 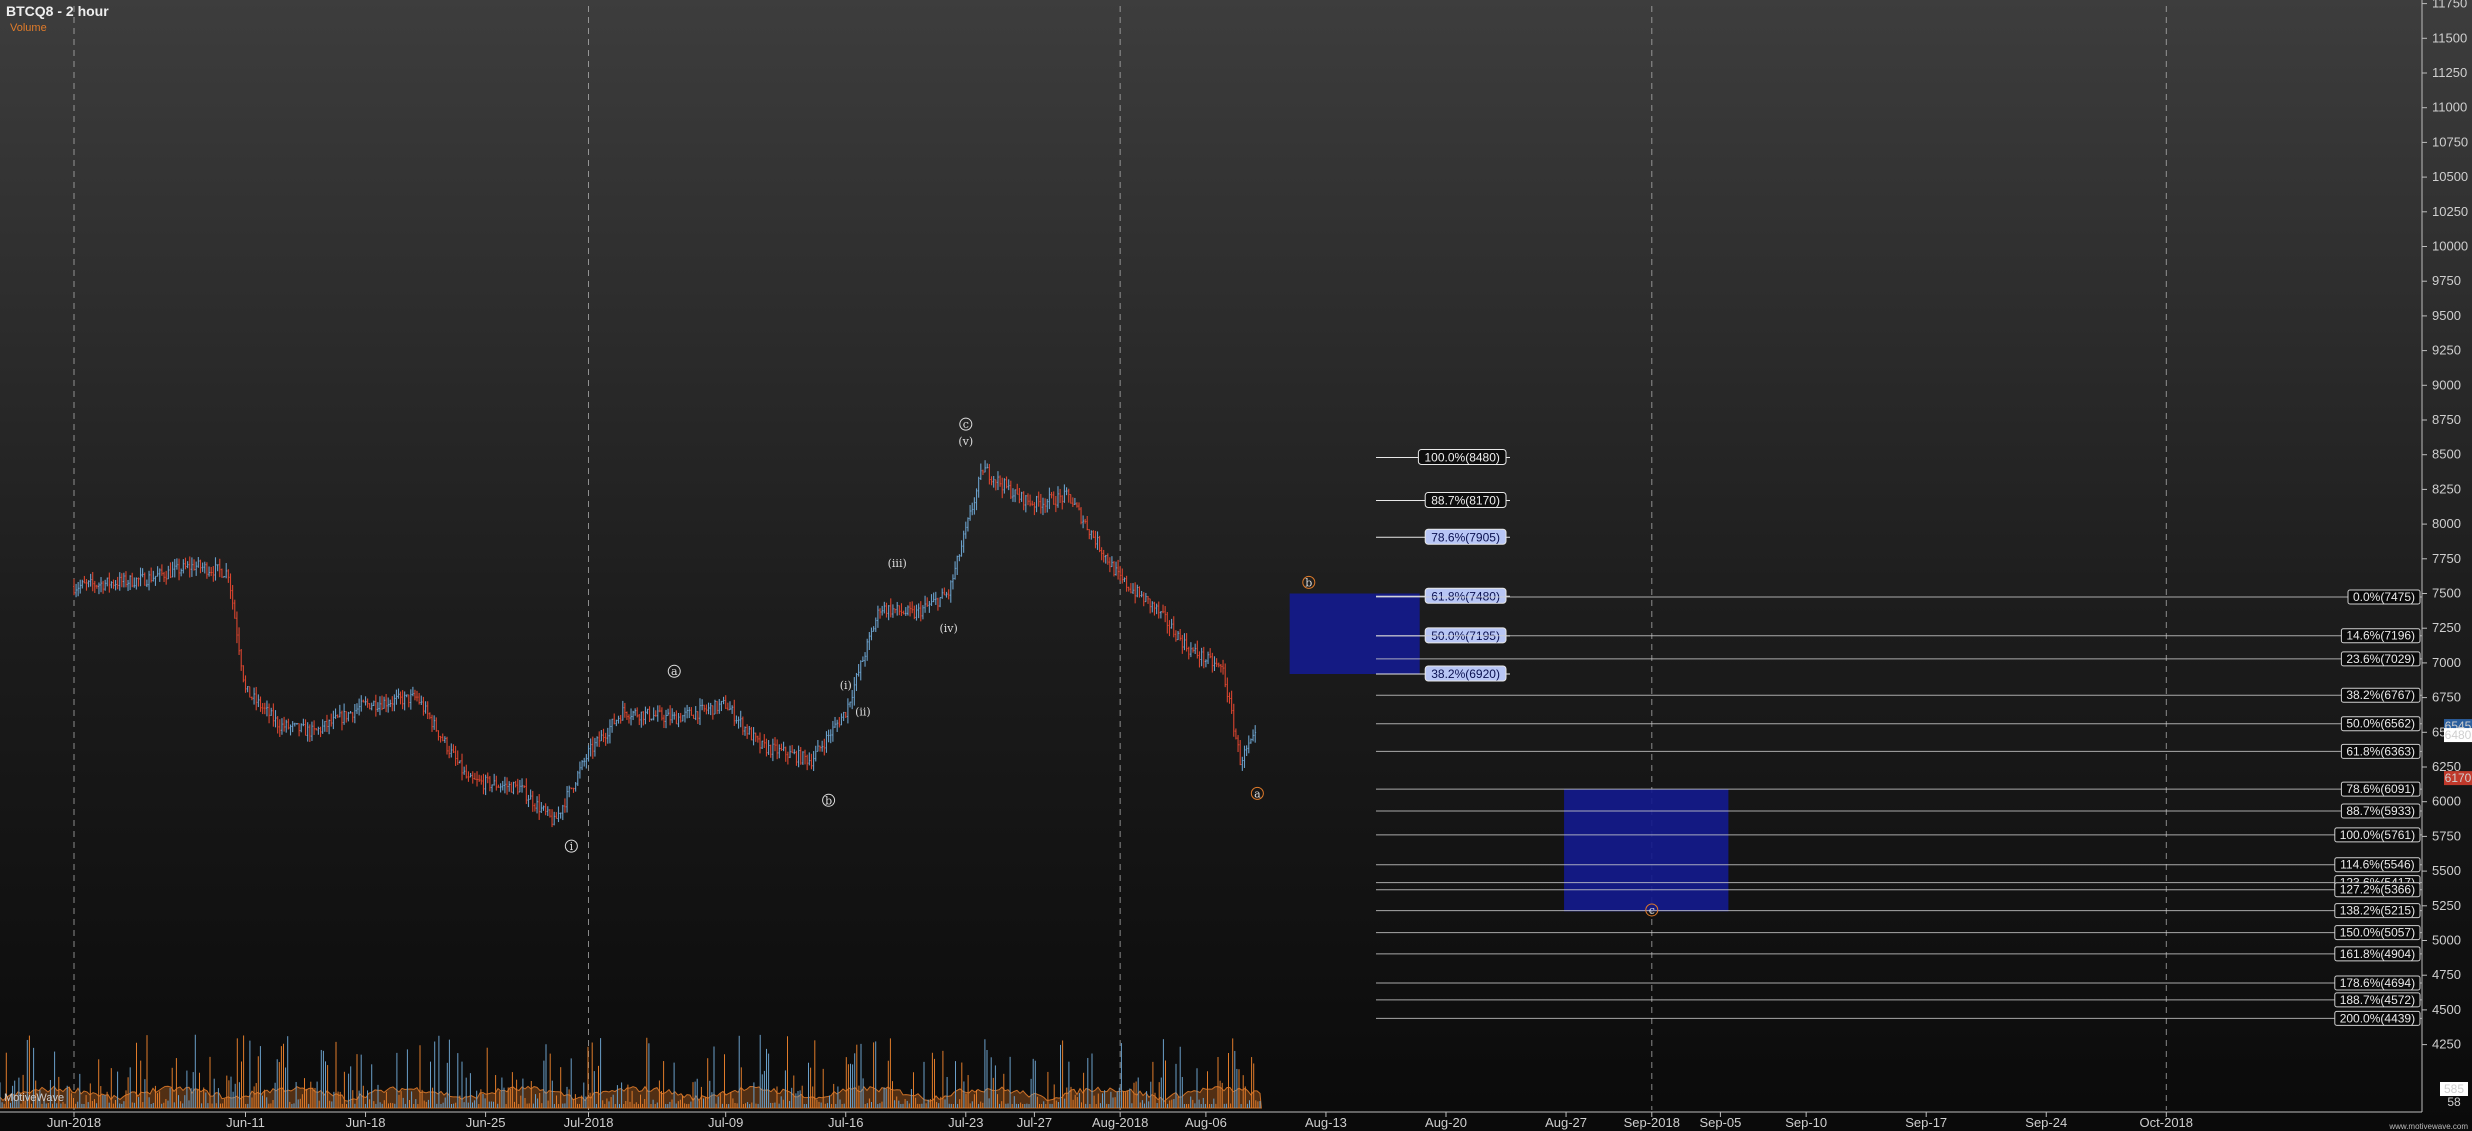 What do you see at coordinates (2449, 5) in the screenshot?
I see `price-tick-label: 11750` at bounding box center [2449, 5].